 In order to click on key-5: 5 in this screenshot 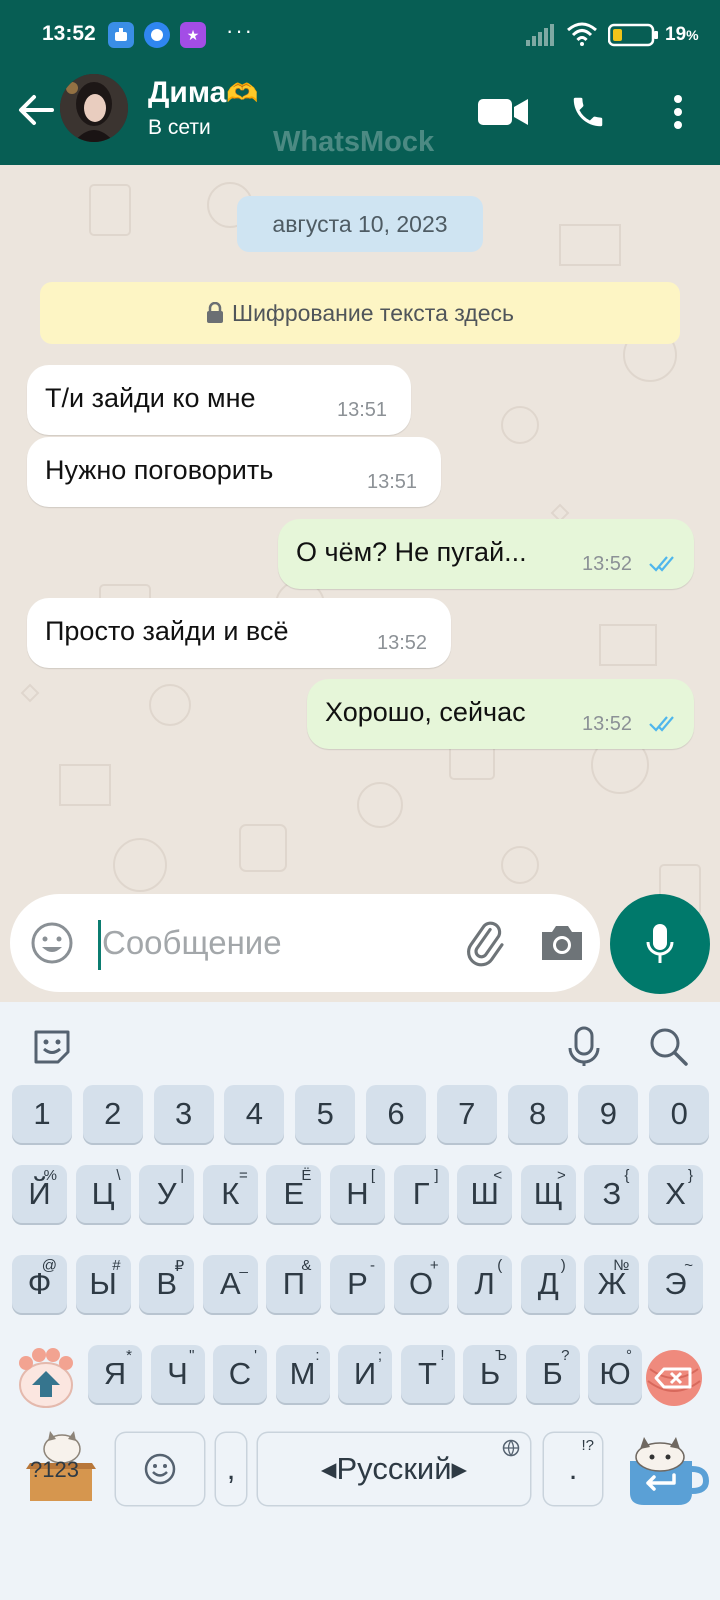, I will do `click(325, 1114)`.